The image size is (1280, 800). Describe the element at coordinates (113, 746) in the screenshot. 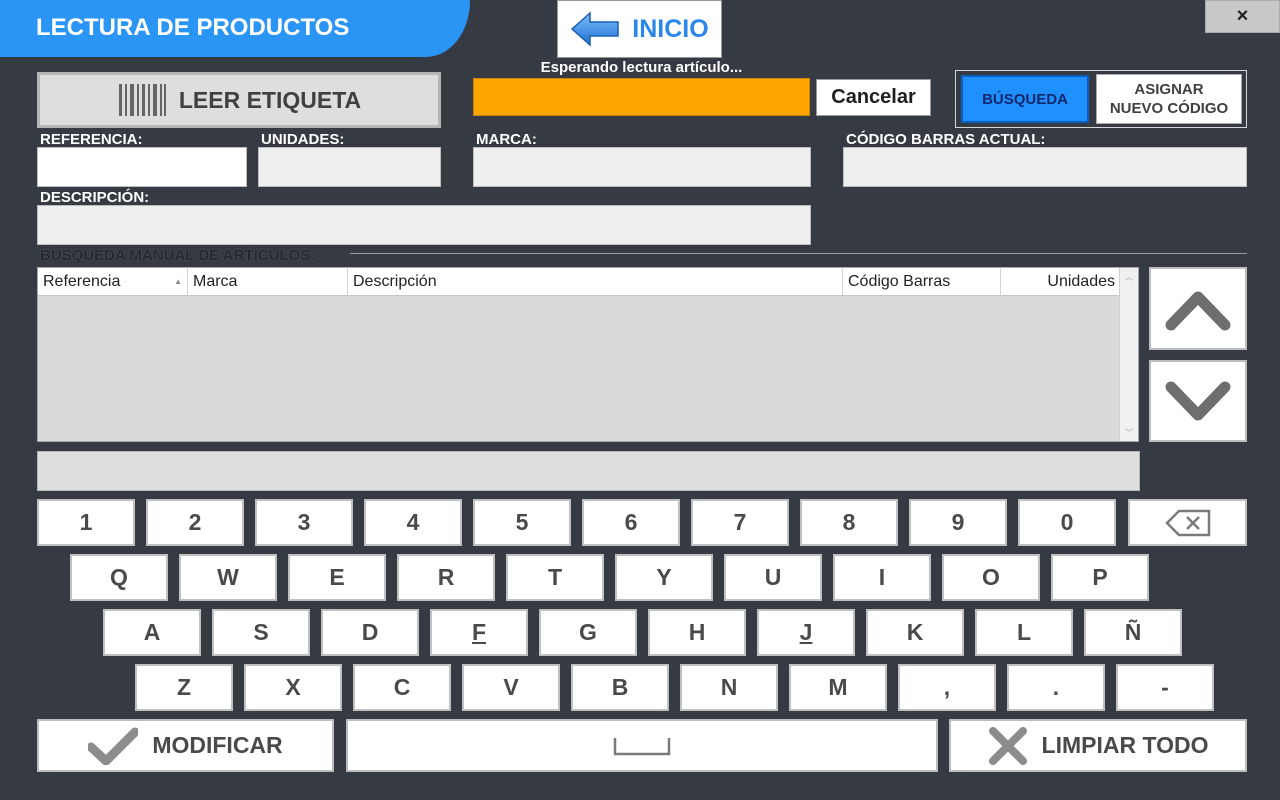

I see `checkmark-icon` at that location.